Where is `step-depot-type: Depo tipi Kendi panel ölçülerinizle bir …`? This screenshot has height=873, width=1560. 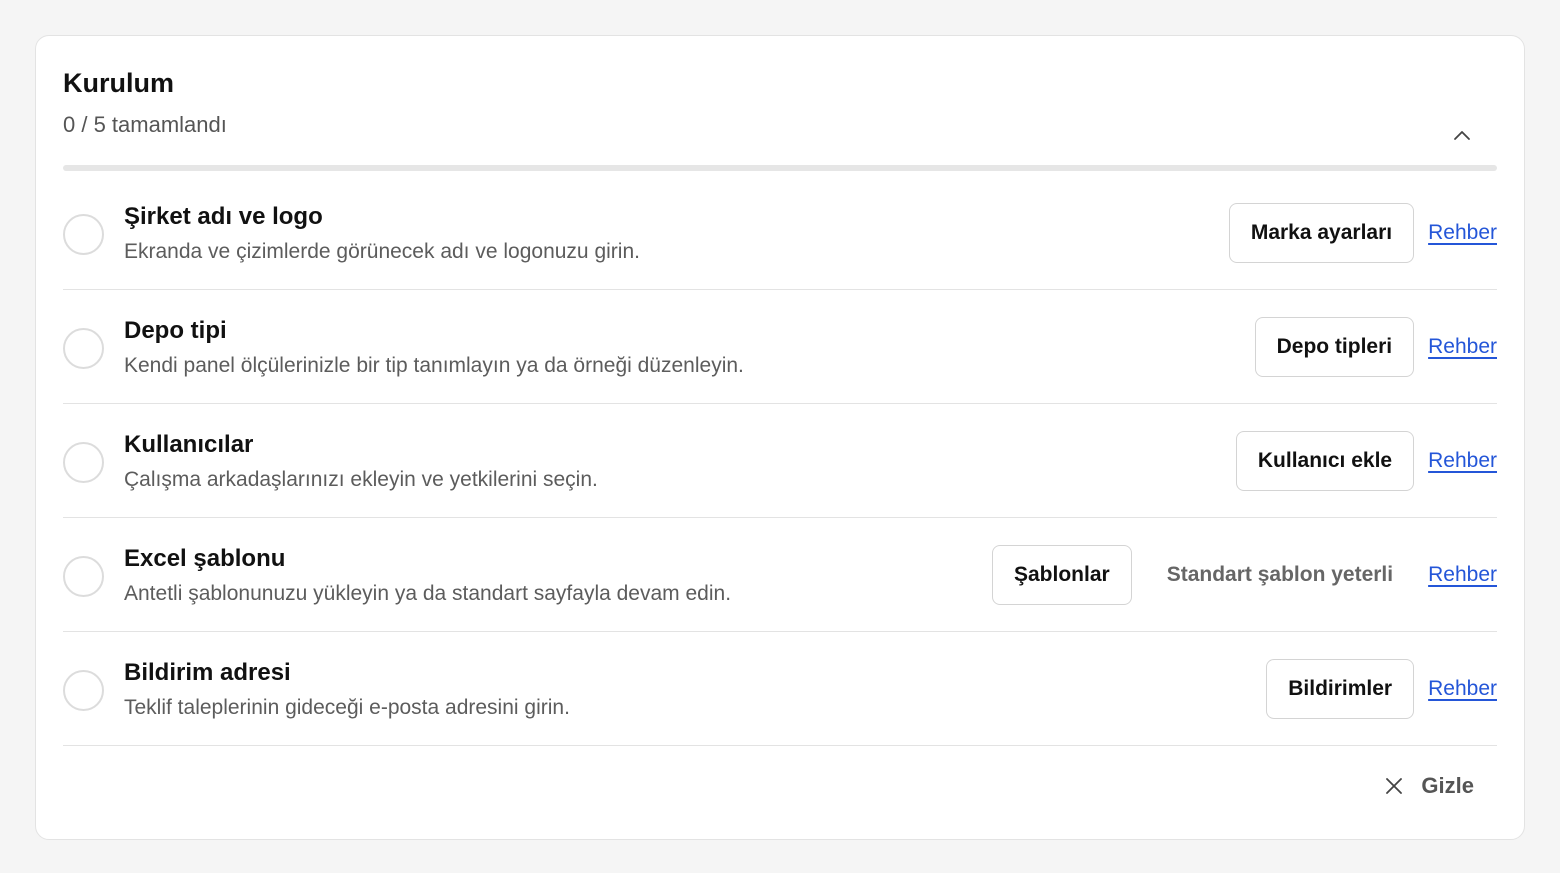 step-depot-type: Depo tipi Kendi panel ölçülerinizle bir … is located at coordinates (780, 347).